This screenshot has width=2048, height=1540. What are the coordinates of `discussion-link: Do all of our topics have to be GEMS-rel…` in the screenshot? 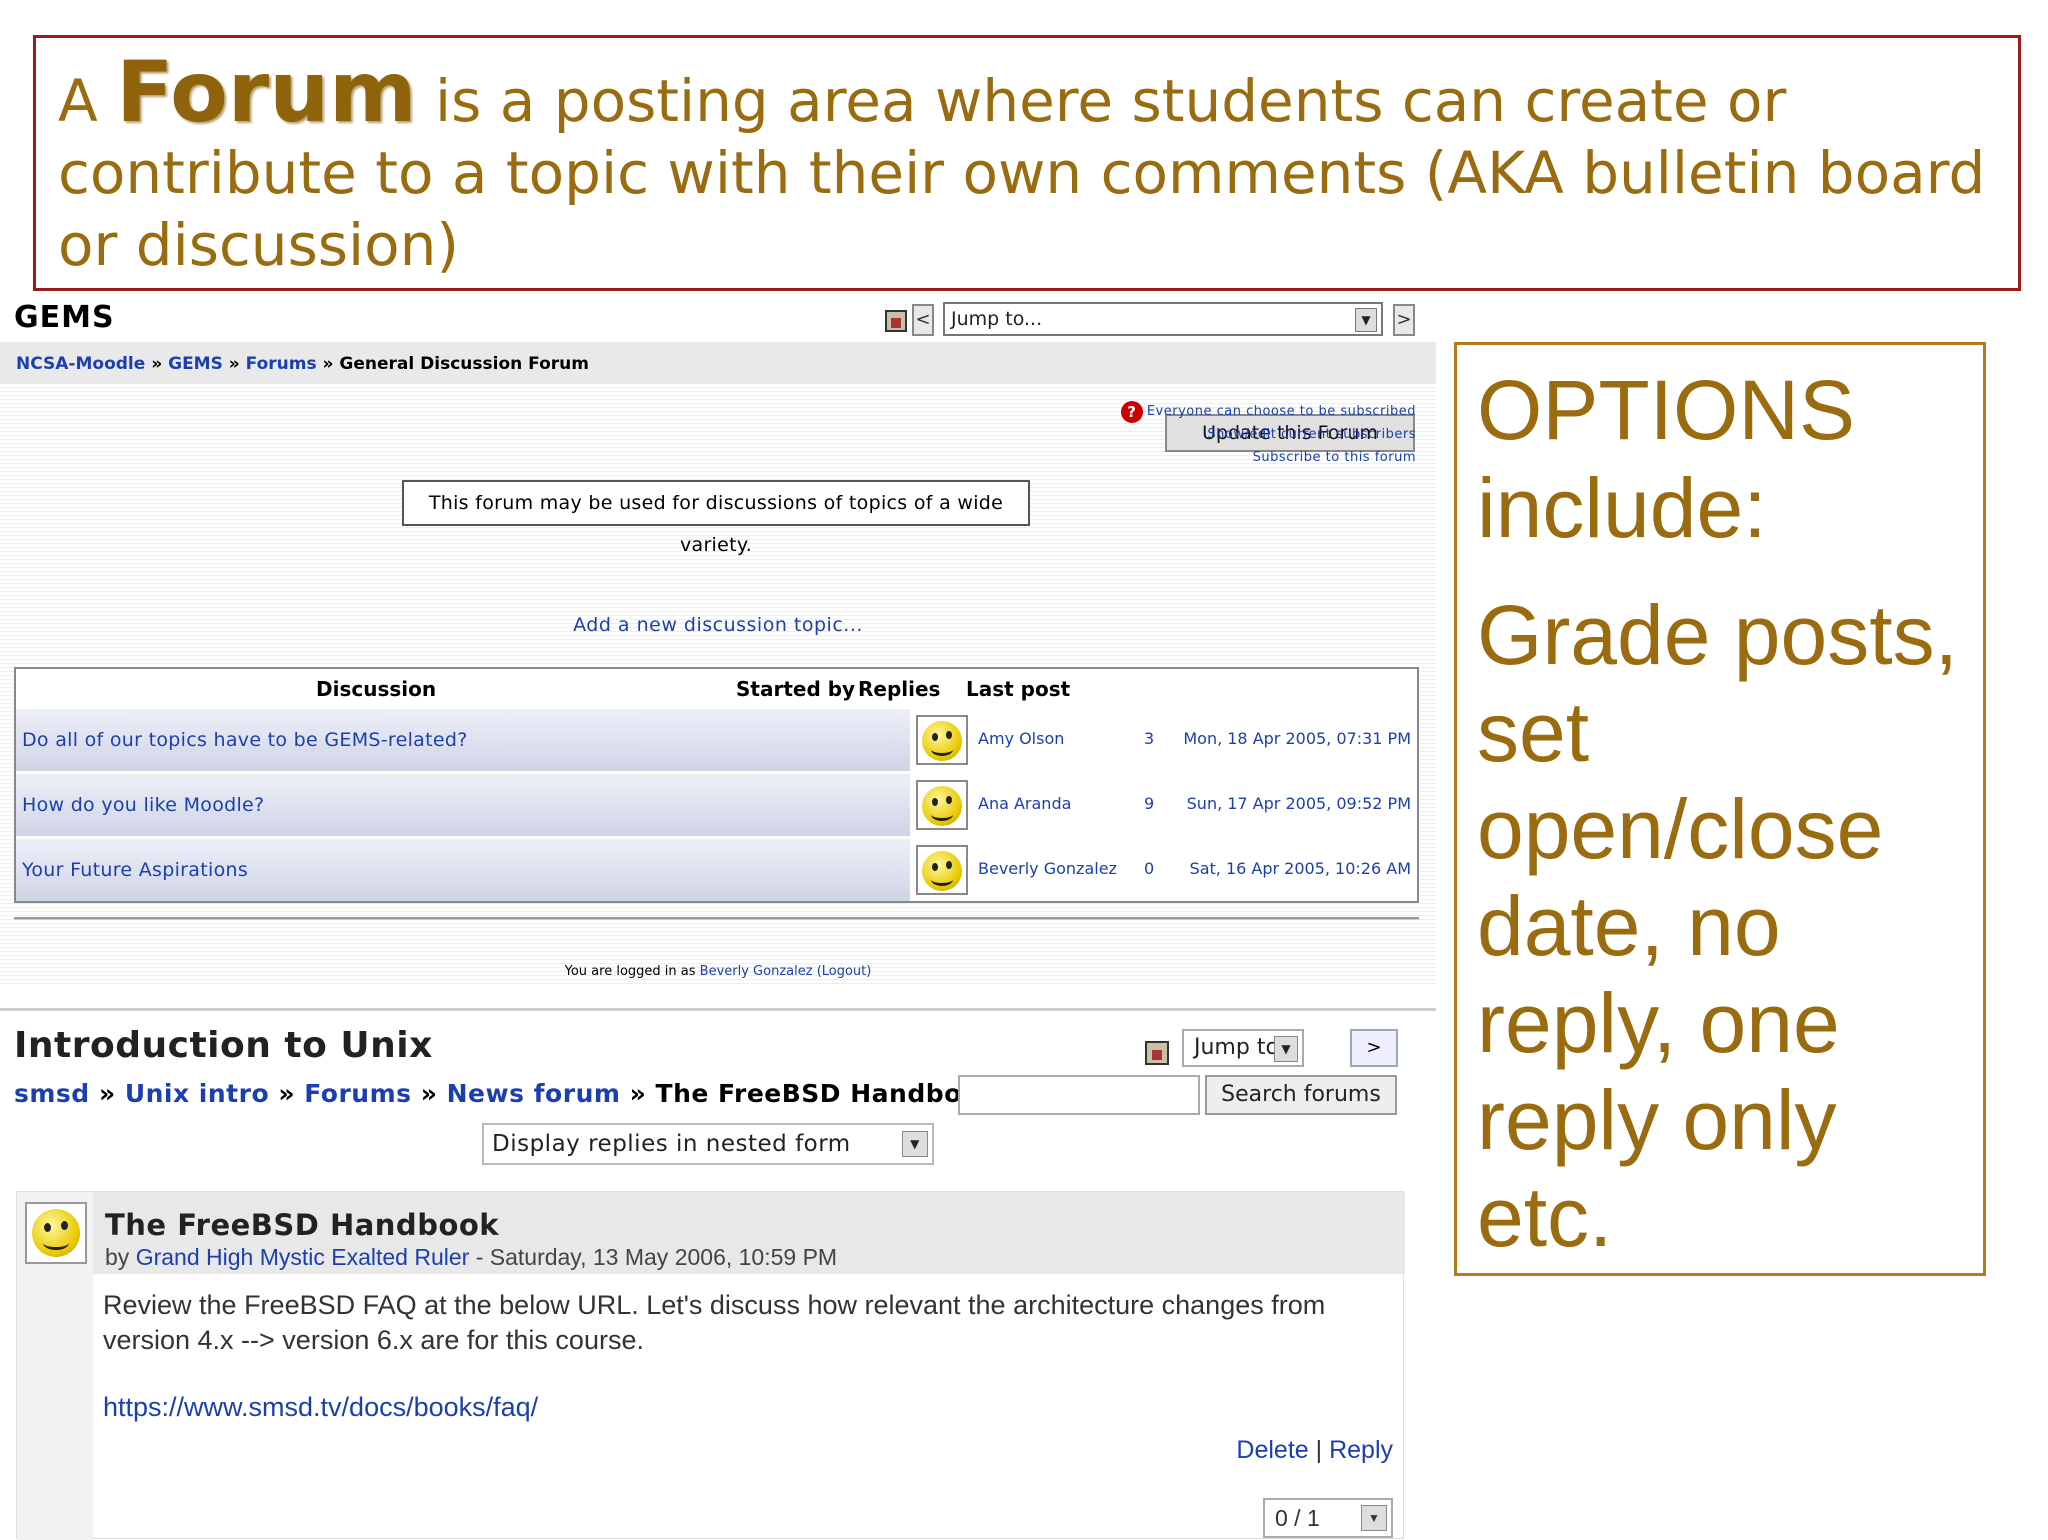 It's located at (245, 740).